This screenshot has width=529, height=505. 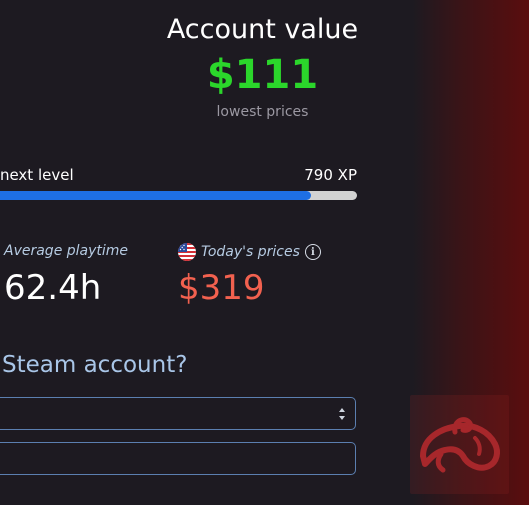 What do you see at coordinates (187, 252) in the screenshot?
I see `us-flag-icon` at bounding box center [187, 252].